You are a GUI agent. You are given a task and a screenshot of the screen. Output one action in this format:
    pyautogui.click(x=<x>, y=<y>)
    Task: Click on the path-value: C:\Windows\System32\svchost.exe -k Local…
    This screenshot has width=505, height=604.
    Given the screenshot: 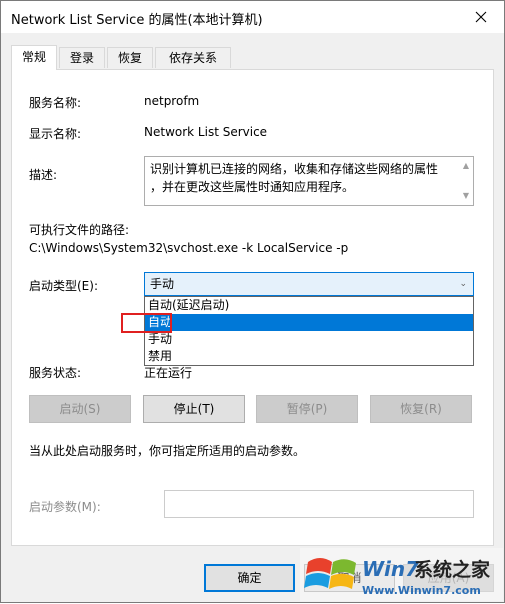 What is the action you would take?
    pyautogui.click(x=189, y=248)
    